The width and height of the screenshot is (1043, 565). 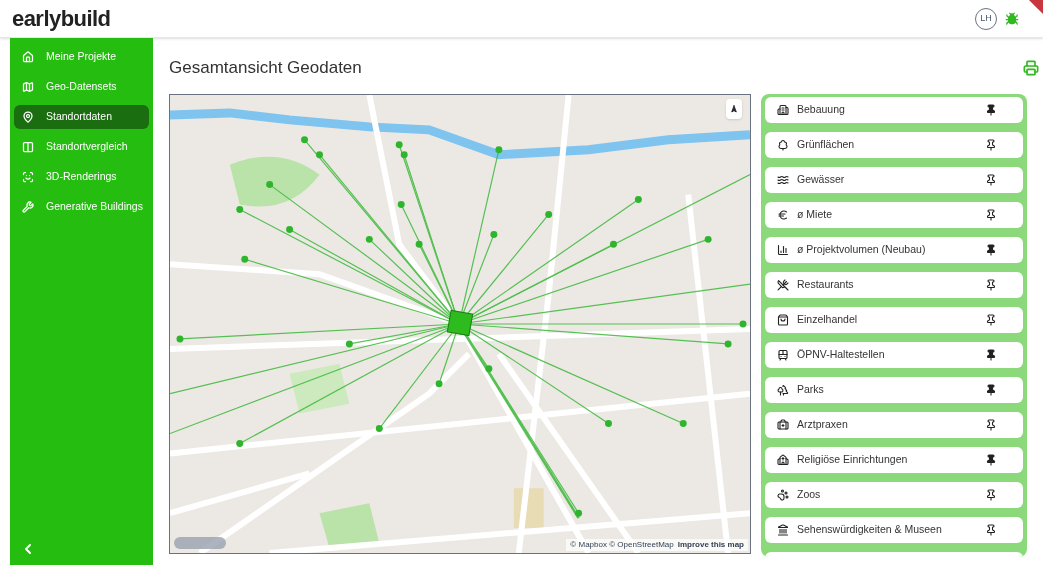 I want to click on compass-icon, so click(x=734, y=109).